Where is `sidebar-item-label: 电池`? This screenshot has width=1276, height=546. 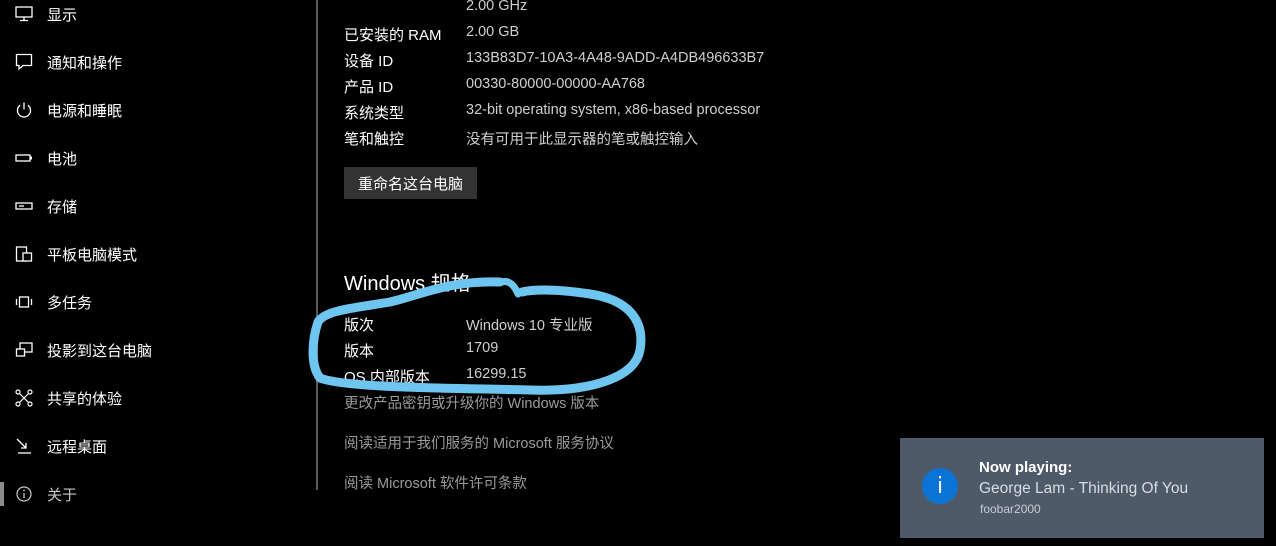
sidebar-item-label: 电池 is located at coordinates (62, 159).